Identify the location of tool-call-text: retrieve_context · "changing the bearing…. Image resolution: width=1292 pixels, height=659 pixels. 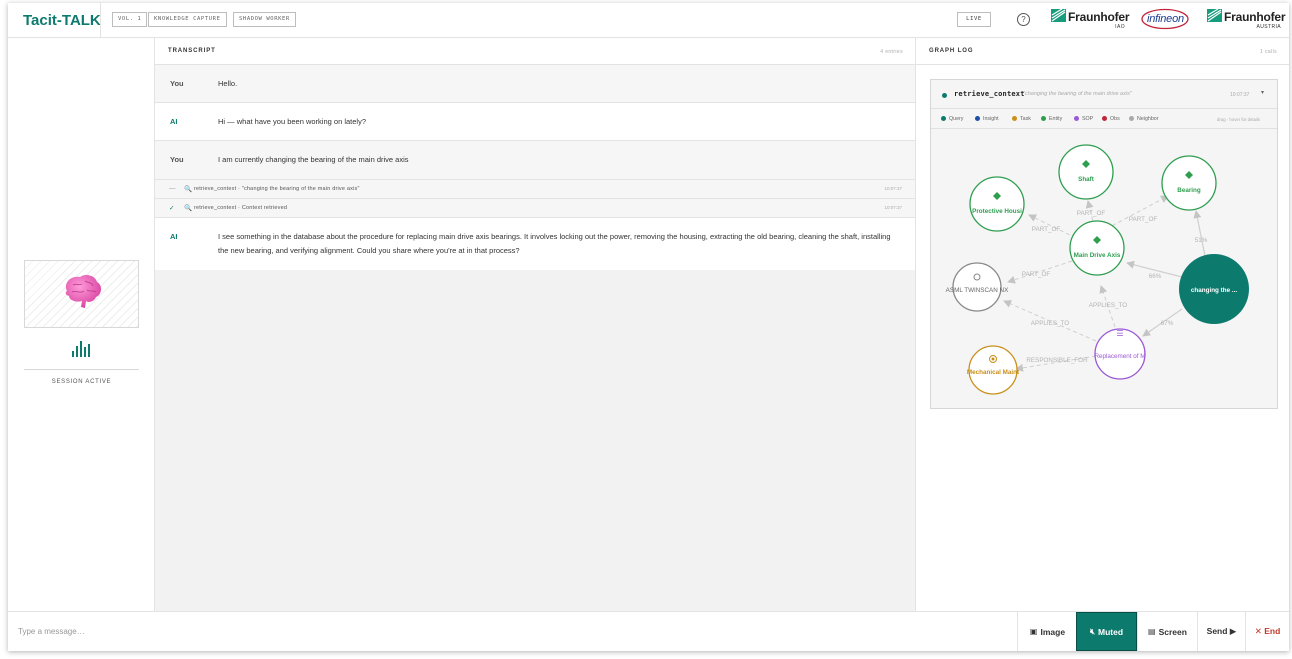
(277, 189).